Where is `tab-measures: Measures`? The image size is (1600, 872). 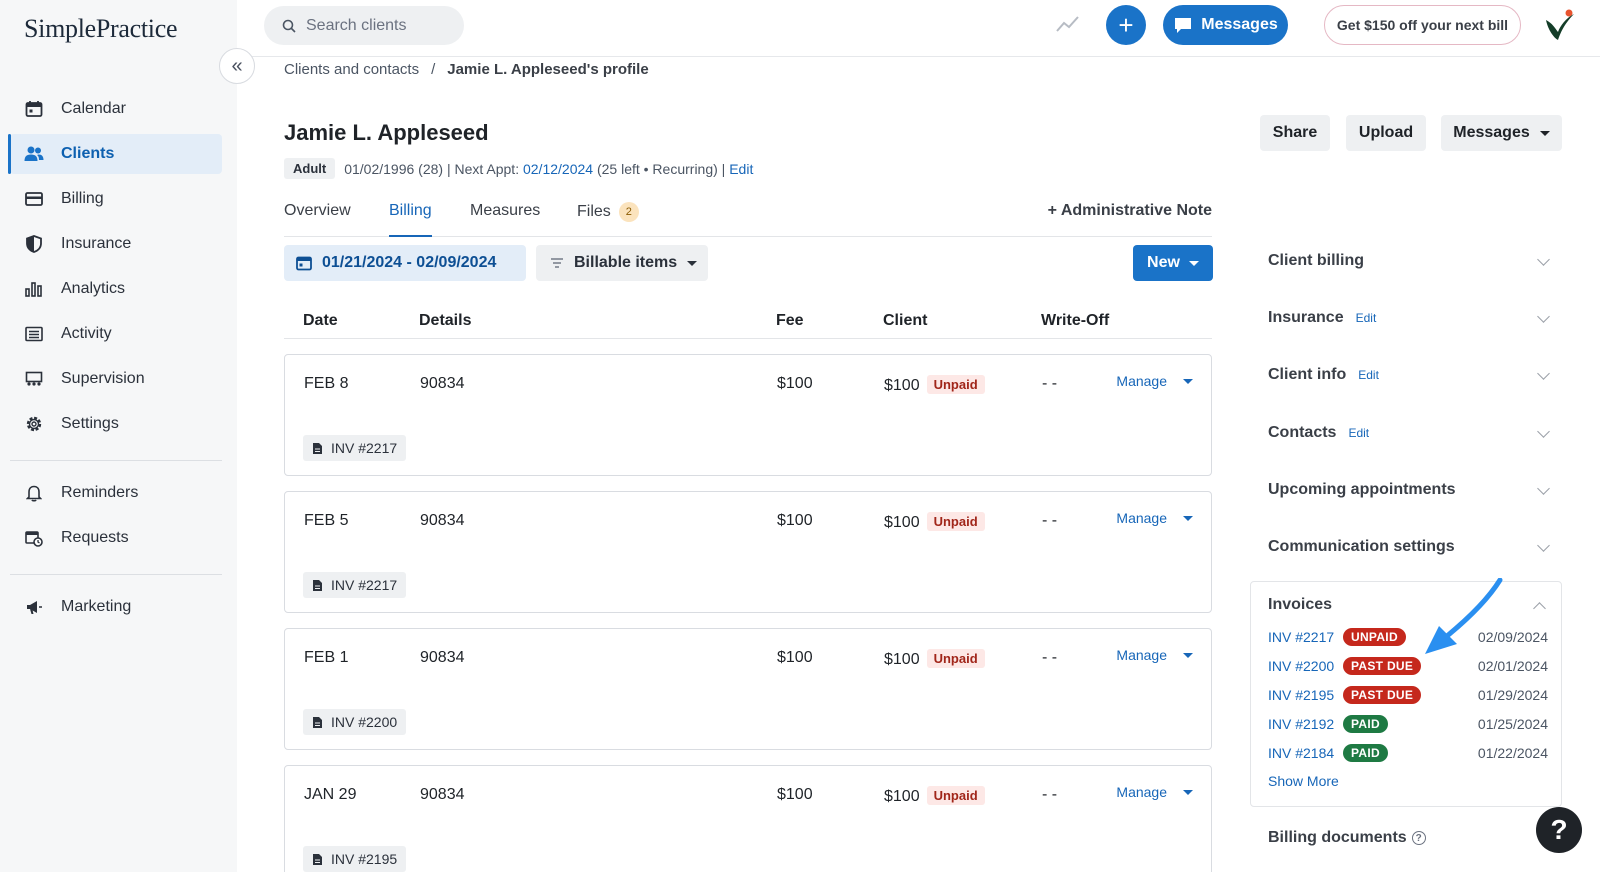 tab-measures: Measures is located at coordinates (505, 219).